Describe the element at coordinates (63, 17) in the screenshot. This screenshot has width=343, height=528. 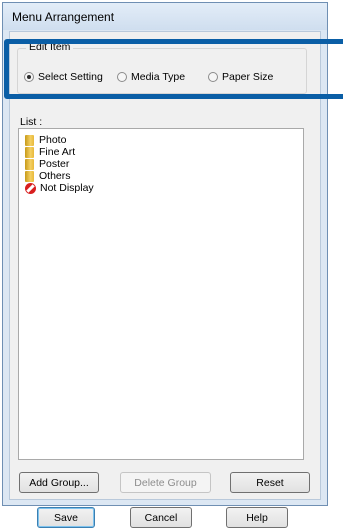
I see `window-title: Menu Arrangement` at that location.